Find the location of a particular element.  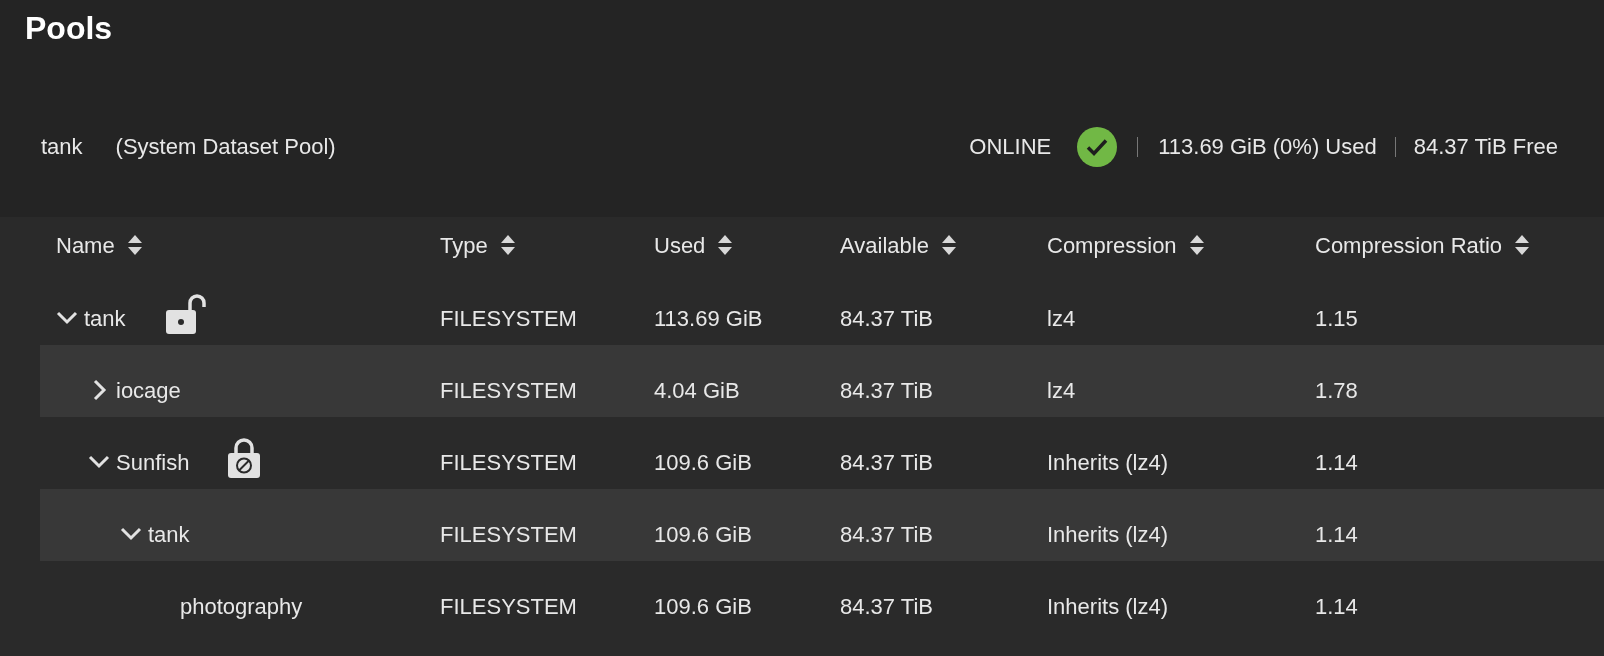

pool-name: tank is located at coordinates (62, 147).